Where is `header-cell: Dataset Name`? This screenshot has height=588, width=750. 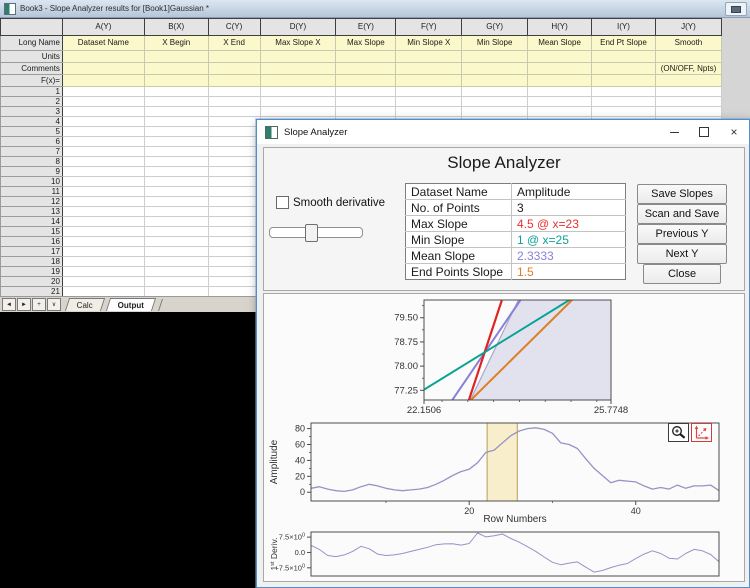
header-cell: Dataset Name is located at coordinates (103, 43).